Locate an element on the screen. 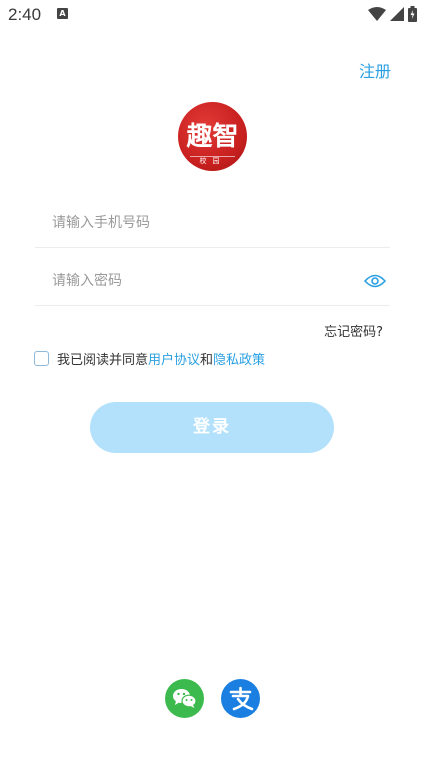 This screenshot has height=757, width=425. notification-a-icon: A is located at coordinates (62, 13).